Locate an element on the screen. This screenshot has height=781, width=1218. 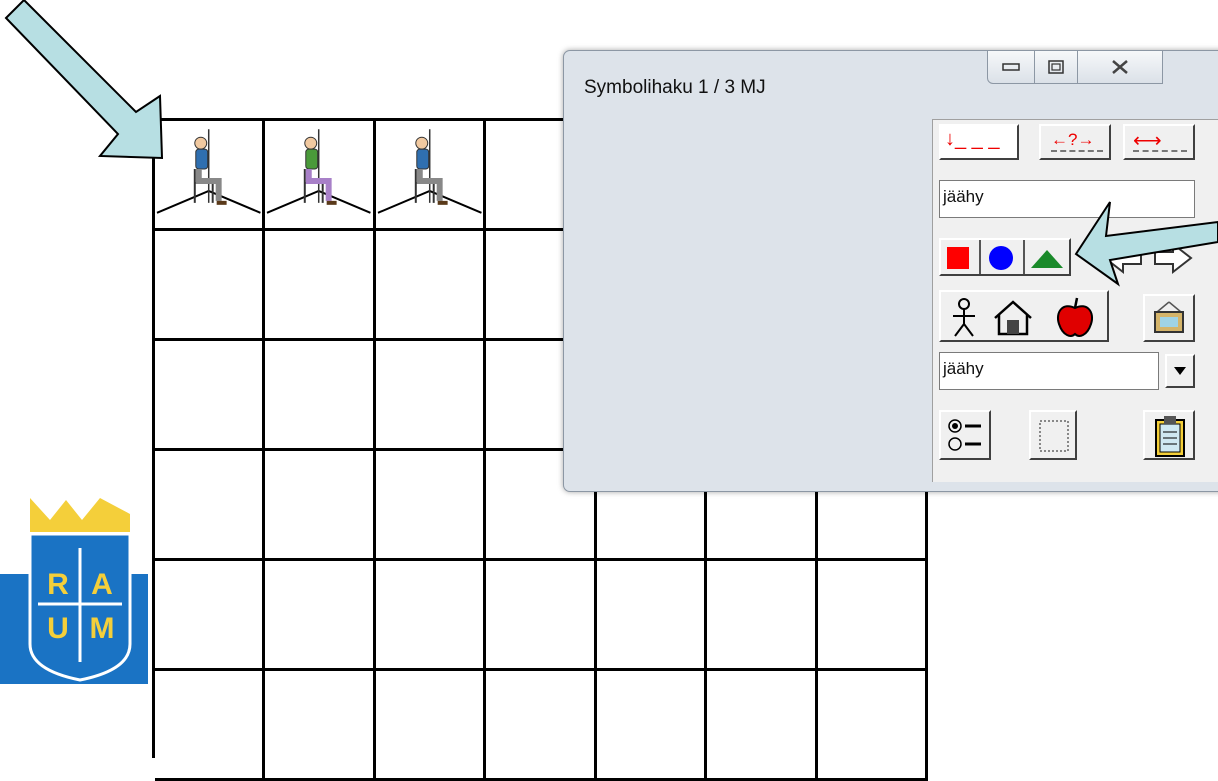
green-triangle-button is located at coordinates (1047, 258).